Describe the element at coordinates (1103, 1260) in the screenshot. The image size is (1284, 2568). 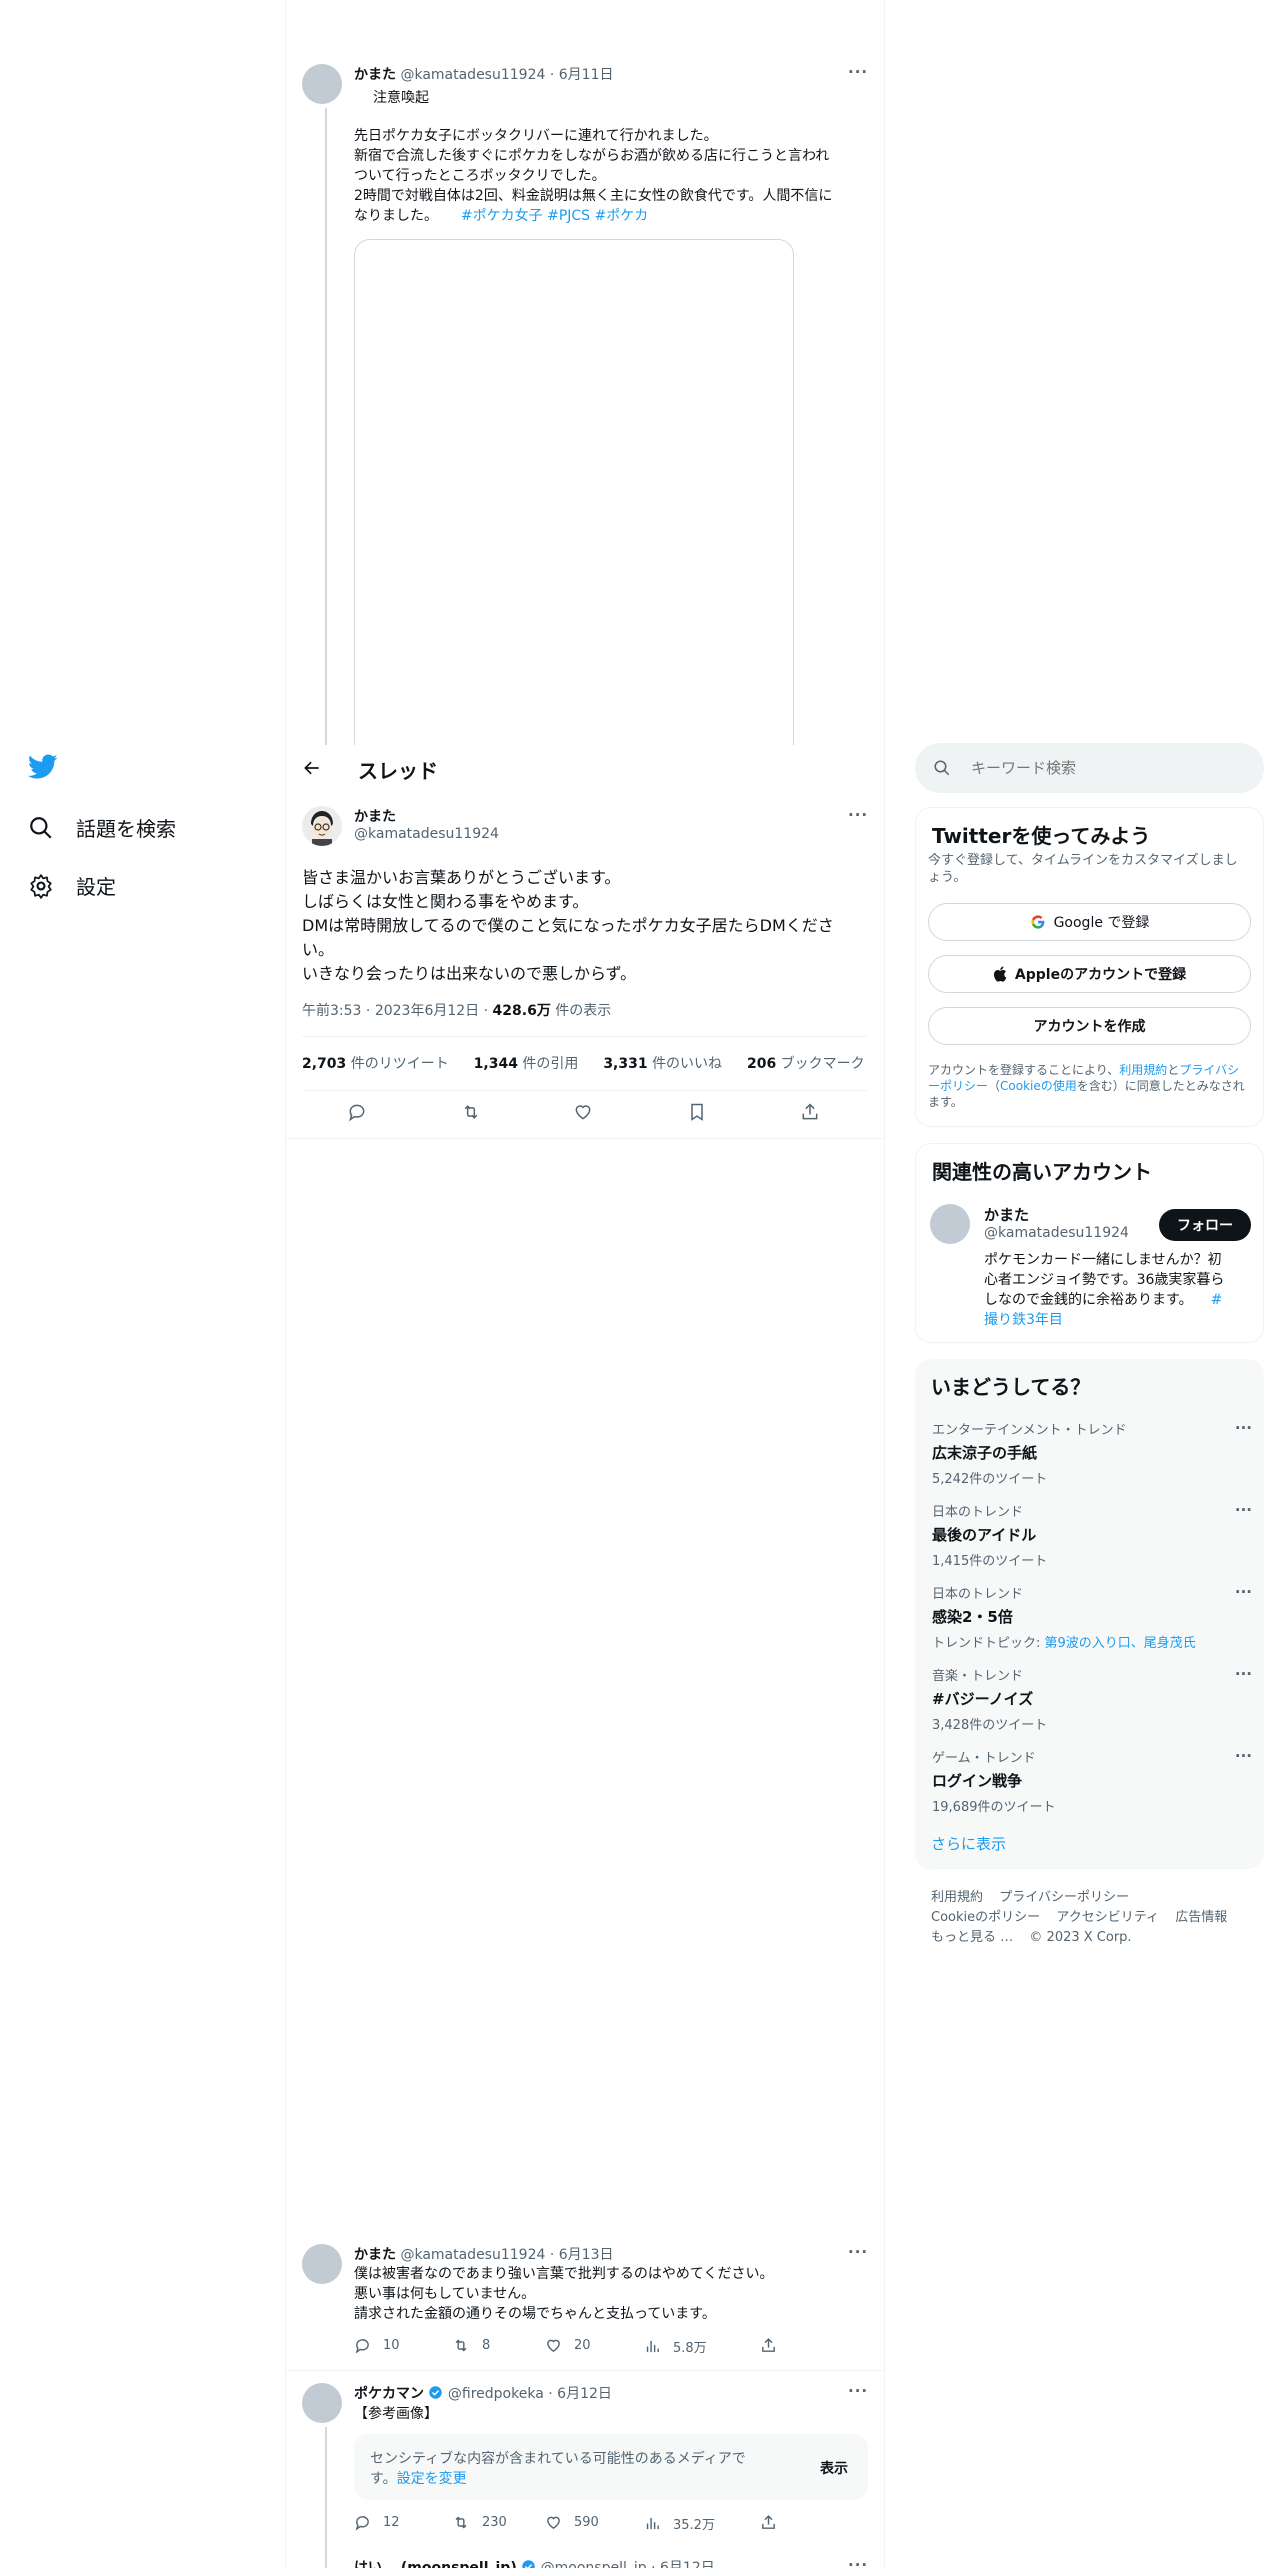
I see `bio-line: ポケモンカード一緒にしませんか？初` at that location.